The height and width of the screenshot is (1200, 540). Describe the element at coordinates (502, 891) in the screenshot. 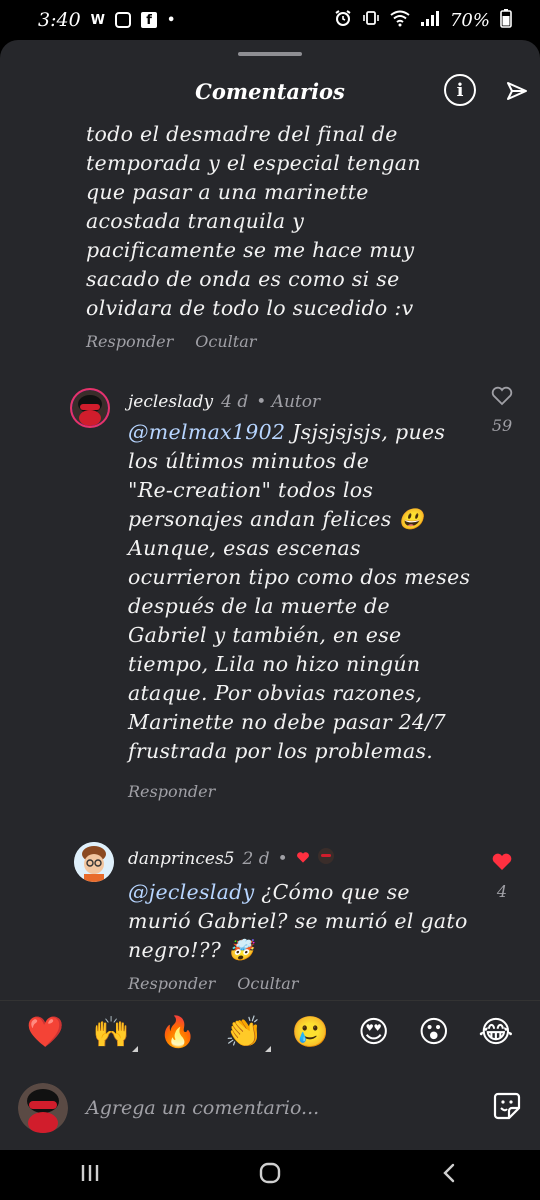

I see `like-count: 4` at that location.